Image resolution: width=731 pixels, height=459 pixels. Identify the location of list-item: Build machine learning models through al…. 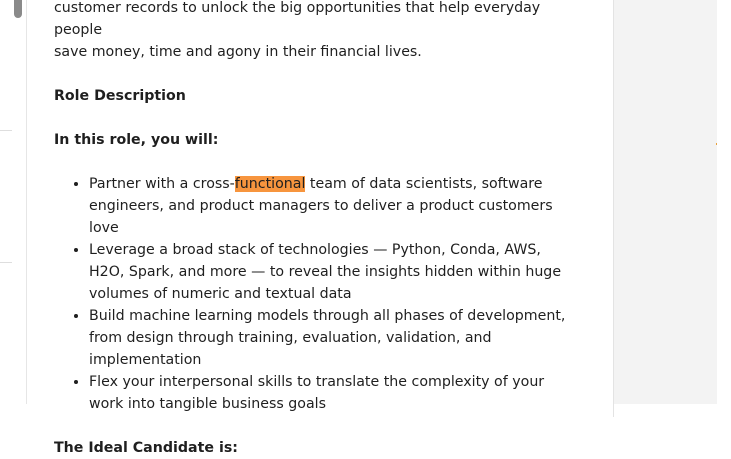
(331, 338).